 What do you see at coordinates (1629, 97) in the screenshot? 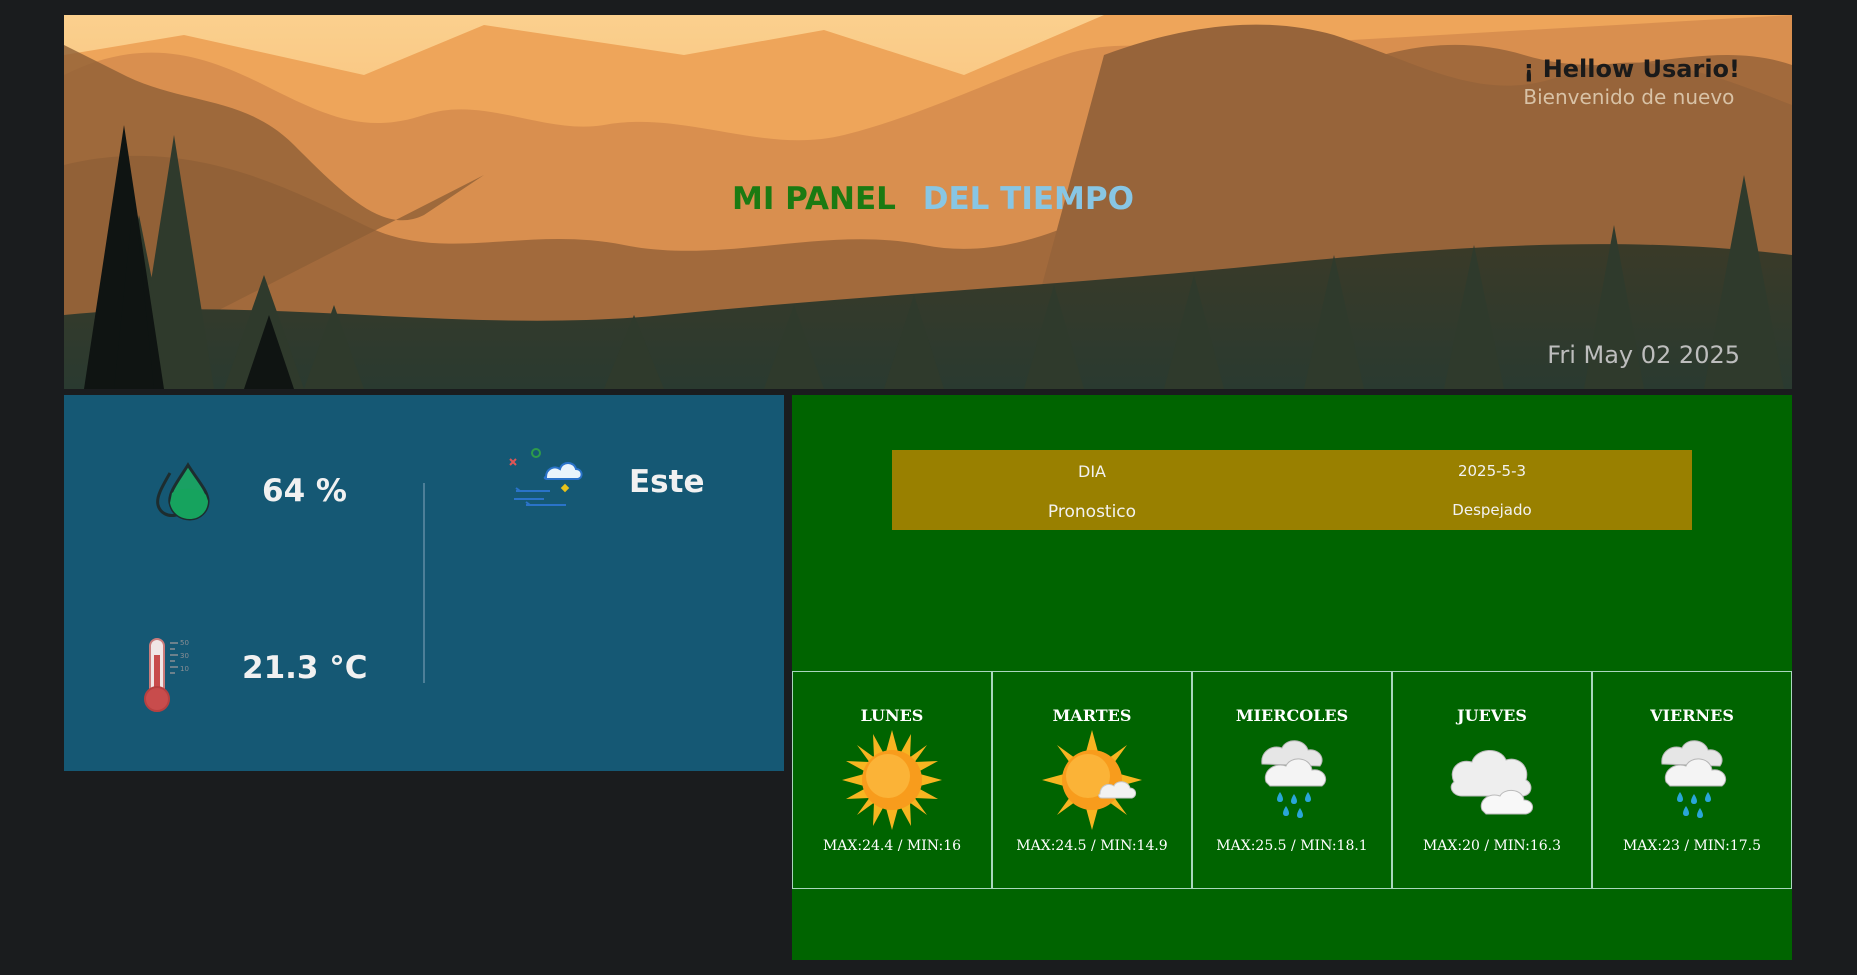
I see `welcome-text: Bienvenido de nuevo` at bounding box center [1629, 97].